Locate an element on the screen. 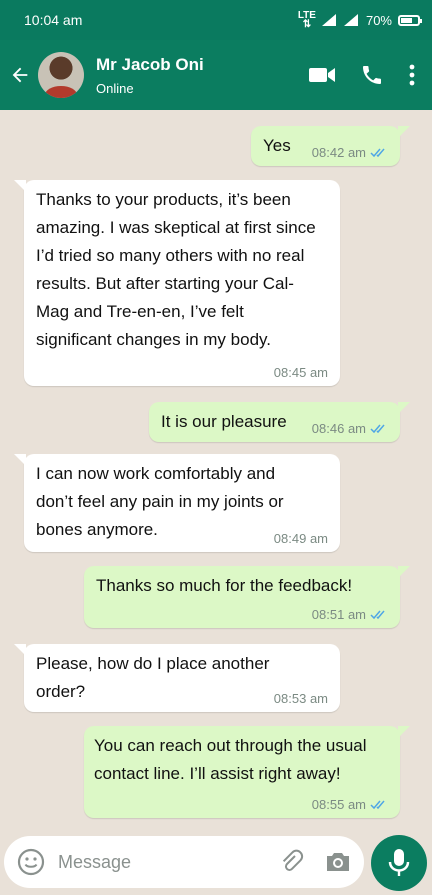 The image size is (432, 895). message-time: 08:45 am is located at coordinates (300, 372).